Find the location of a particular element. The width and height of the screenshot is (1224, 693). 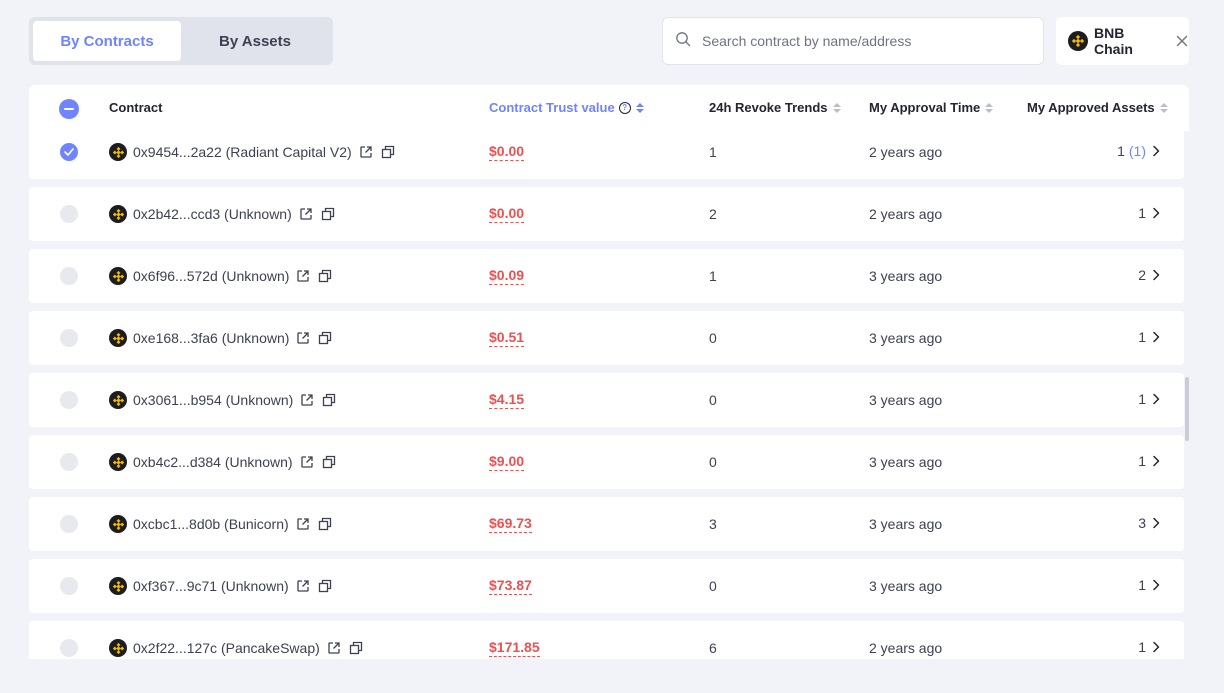

approved-assets-extra: (1) is located at coordinates (1137, 151).